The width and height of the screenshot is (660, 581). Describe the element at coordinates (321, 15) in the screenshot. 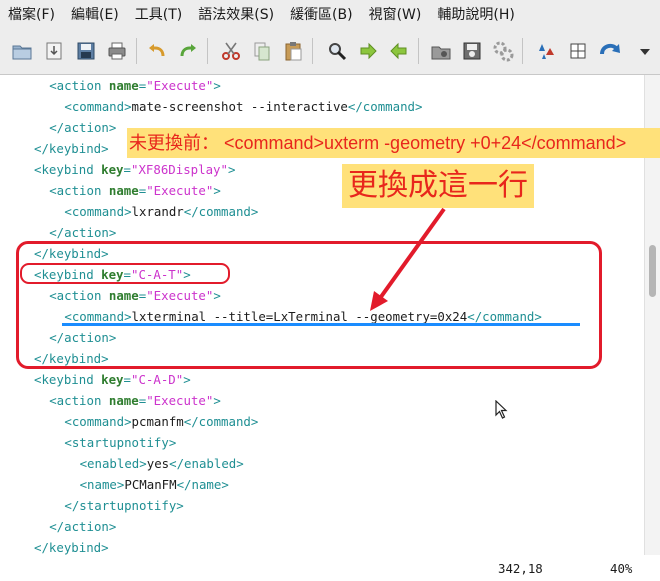

I see `menu-buffers: 緩衝區(B)` at that location.